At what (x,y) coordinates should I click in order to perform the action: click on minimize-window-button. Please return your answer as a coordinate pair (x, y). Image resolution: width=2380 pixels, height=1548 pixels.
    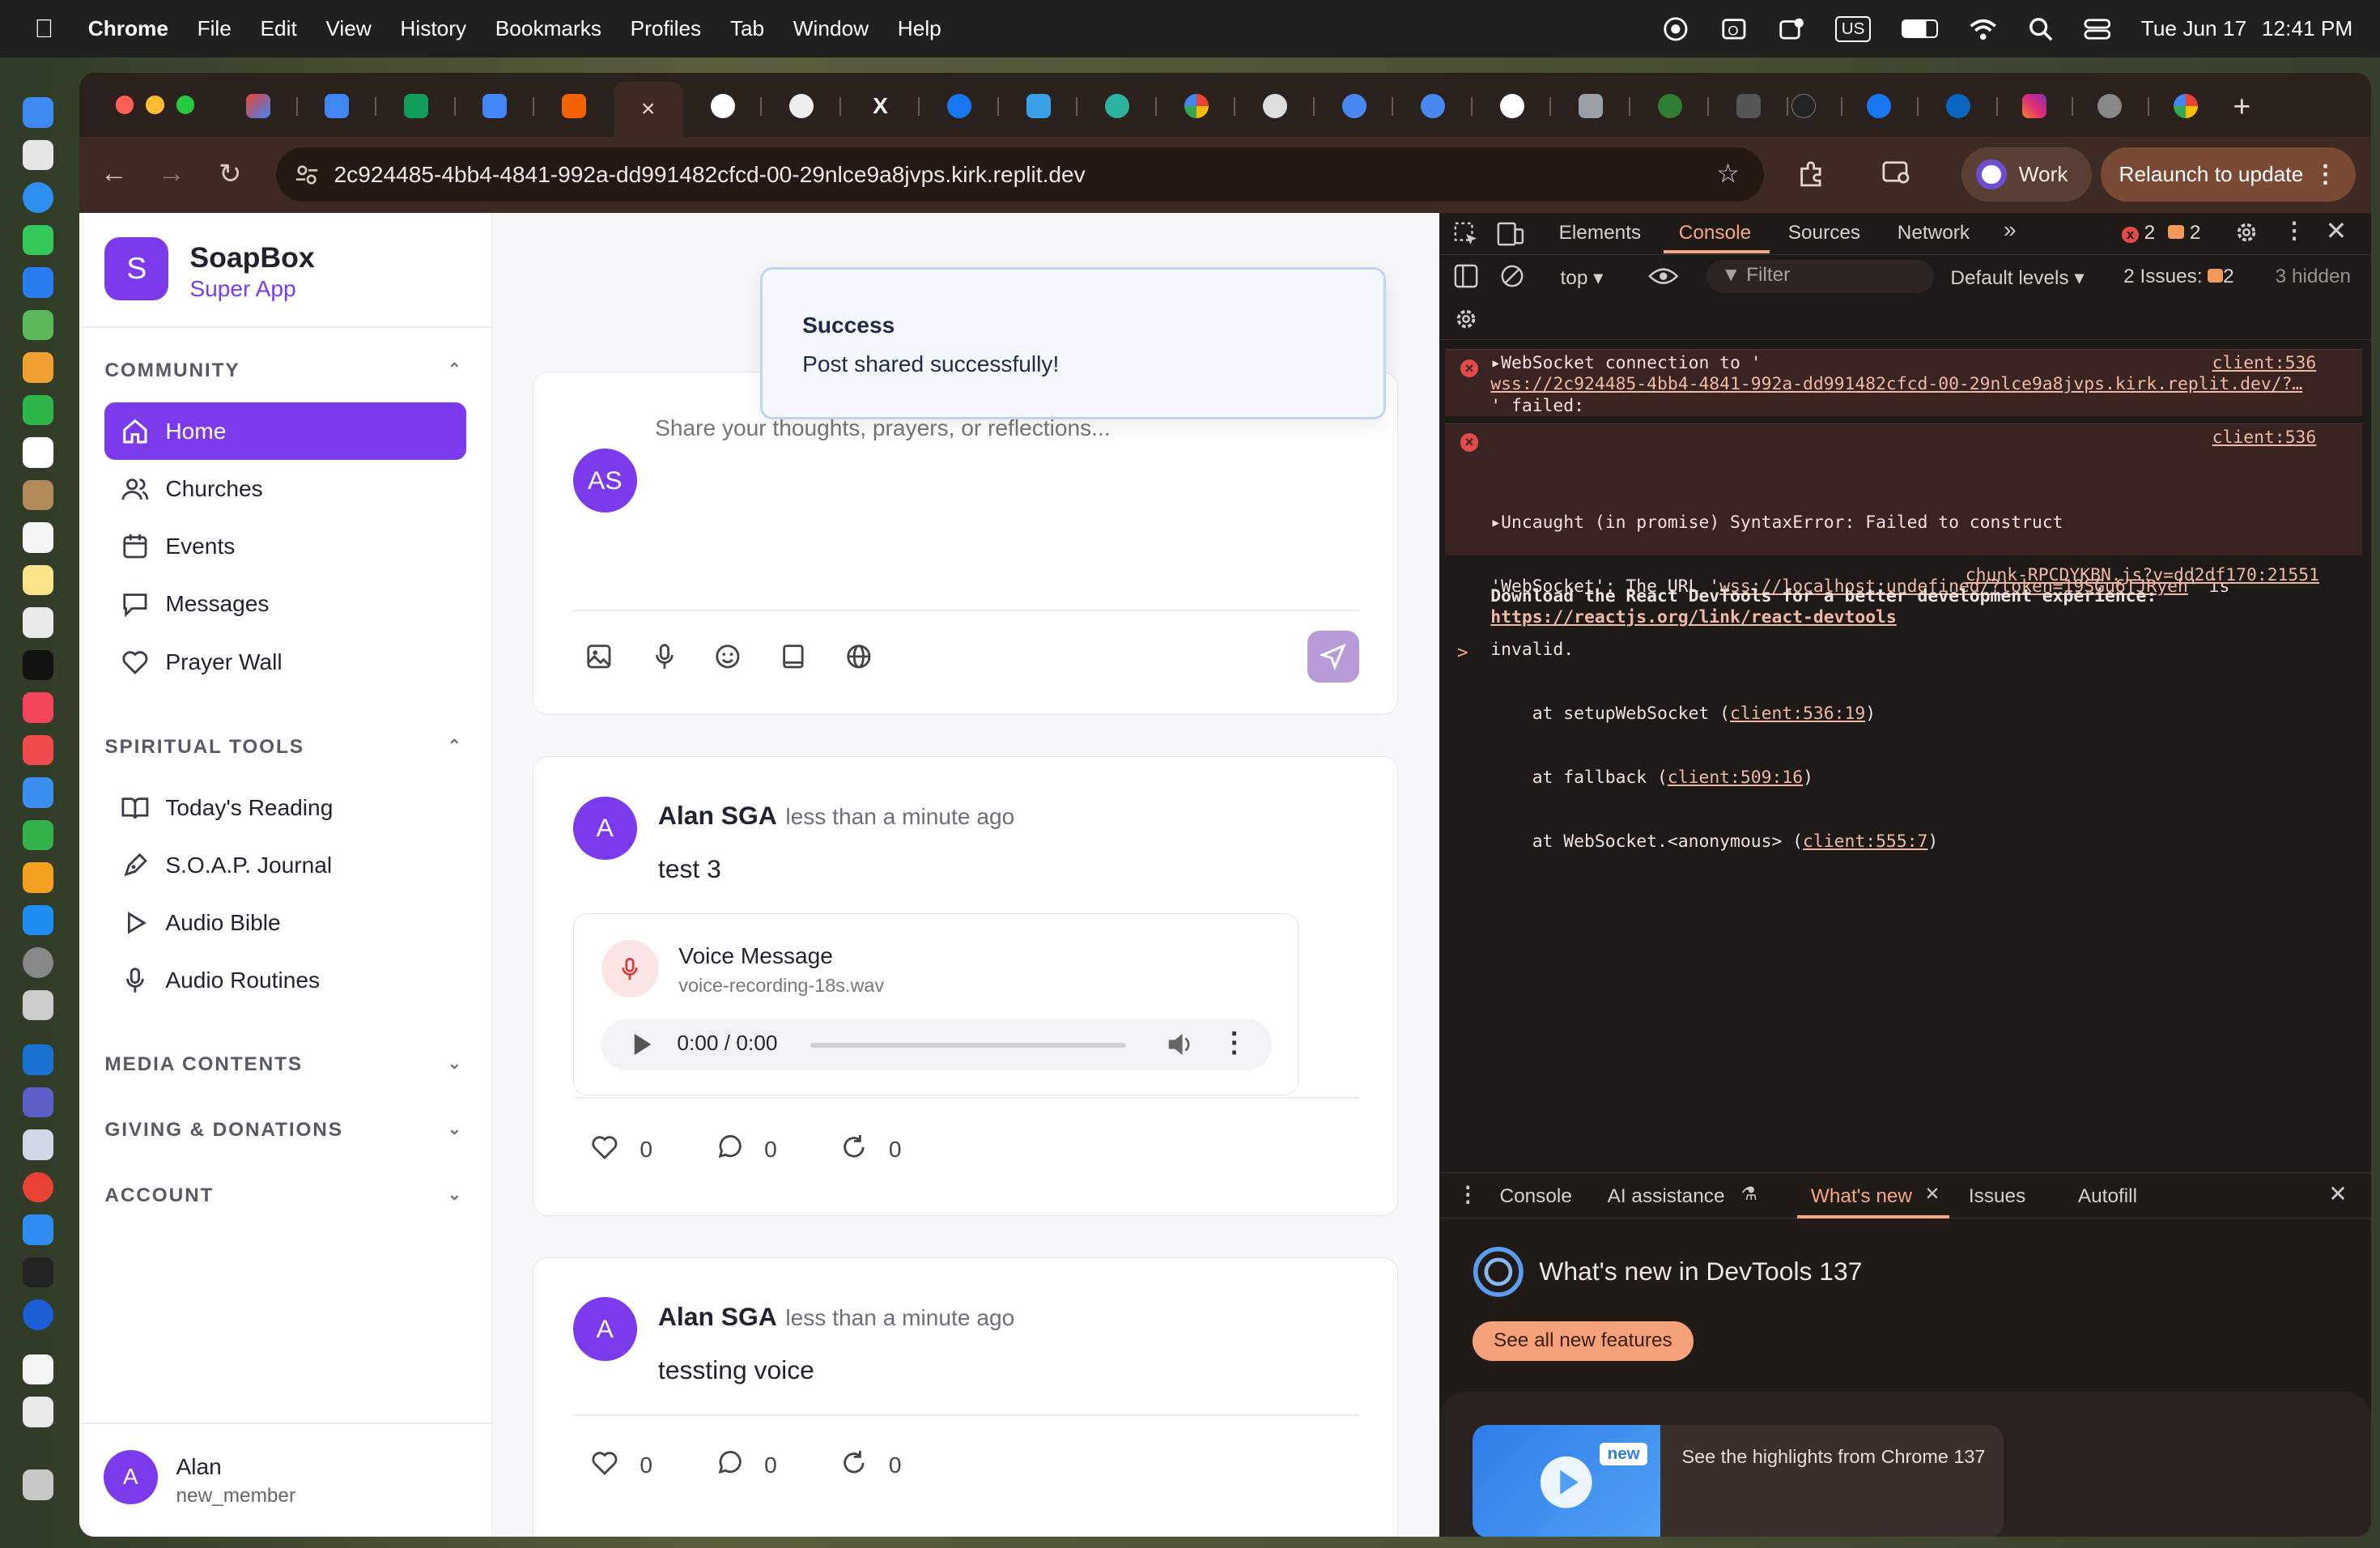
    Looking at the image, I should click on (155, 105).